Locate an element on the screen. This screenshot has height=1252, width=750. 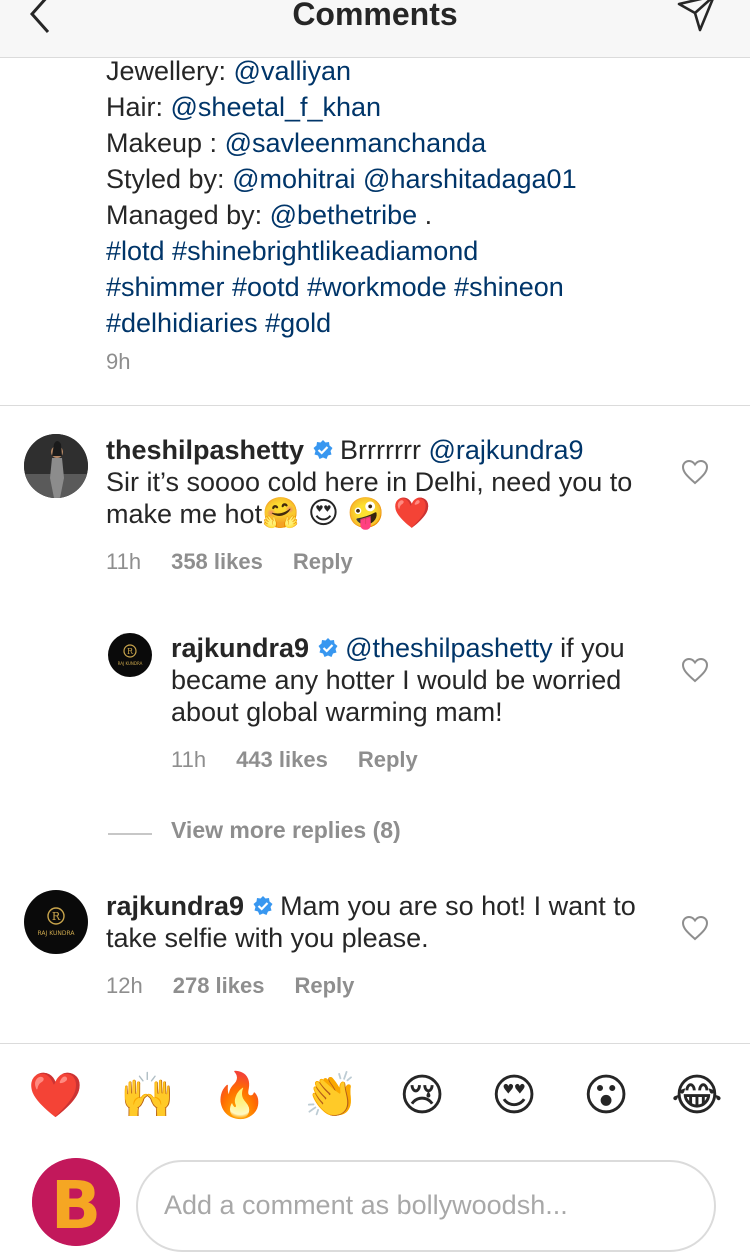
composer-avatar: B is located at coordinates (76, 1202).